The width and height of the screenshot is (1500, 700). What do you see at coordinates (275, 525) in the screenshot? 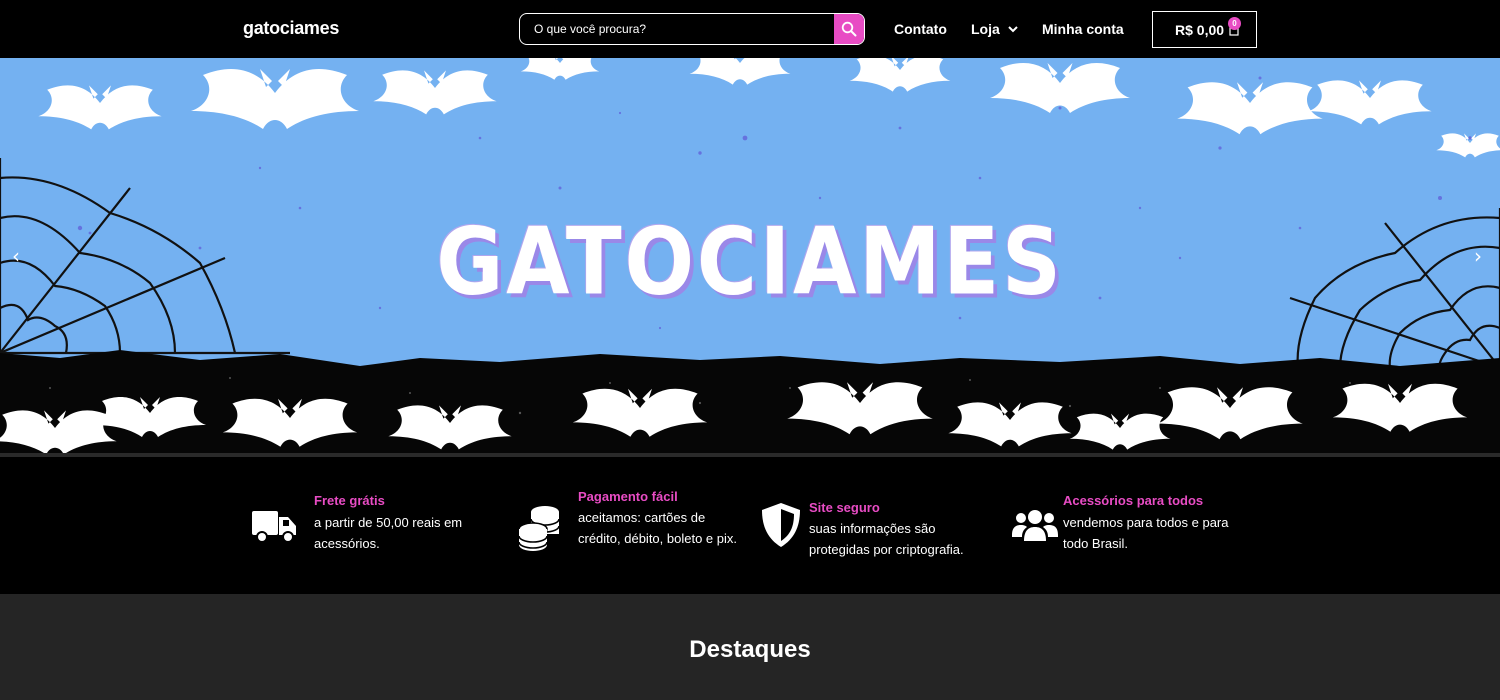
I see `truck-icon` at bounding box center [275, 525].